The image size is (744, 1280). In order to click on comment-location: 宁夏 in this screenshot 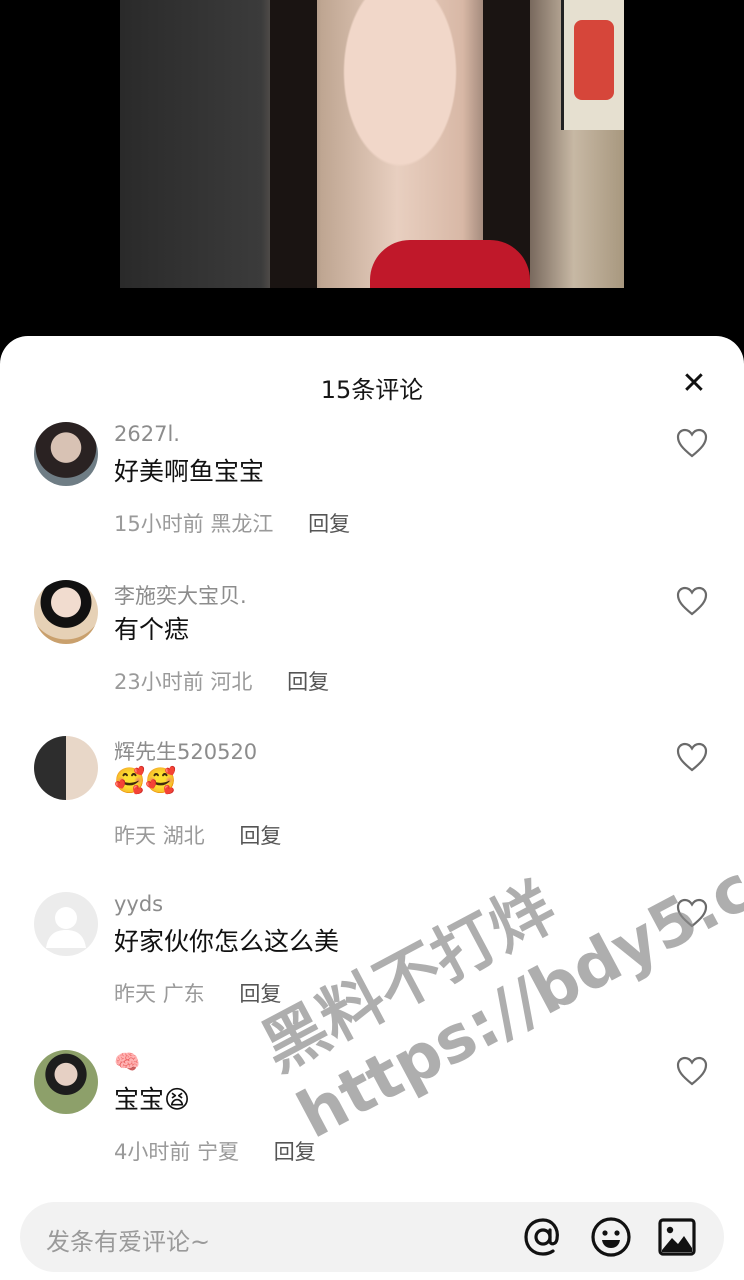, I will do `click(218, 1152)`.